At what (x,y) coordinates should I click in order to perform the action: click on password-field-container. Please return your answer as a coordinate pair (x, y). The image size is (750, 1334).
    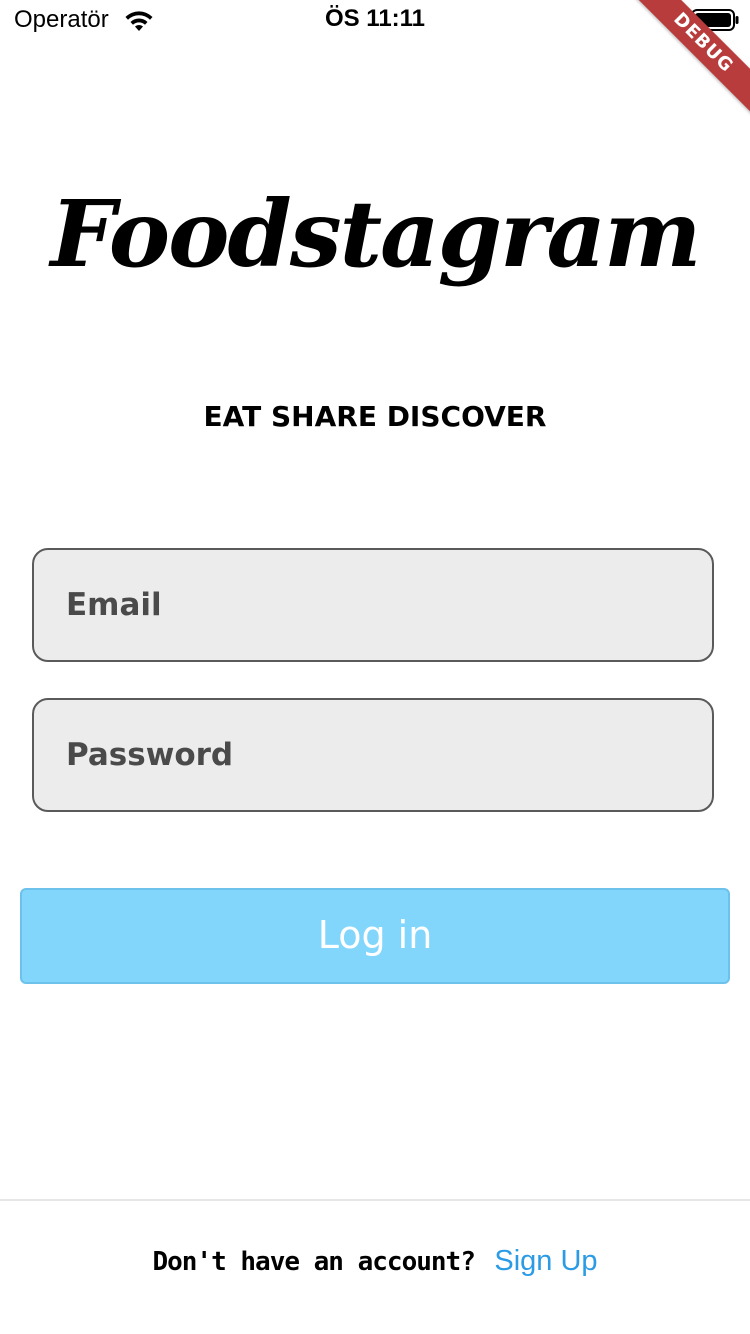
    Looking at the image, I should click on (373, 755).